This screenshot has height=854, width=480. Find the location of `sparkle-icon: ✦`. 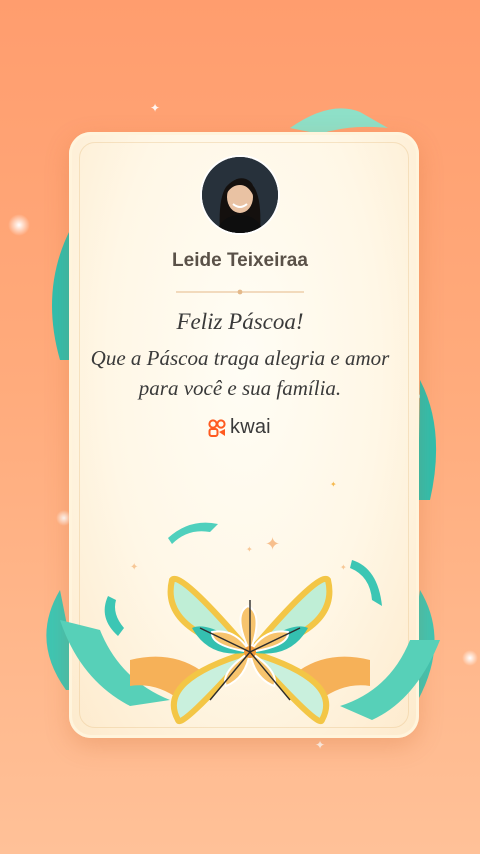

sparkle-icon: ✦ is located at coordinates (333, 484).